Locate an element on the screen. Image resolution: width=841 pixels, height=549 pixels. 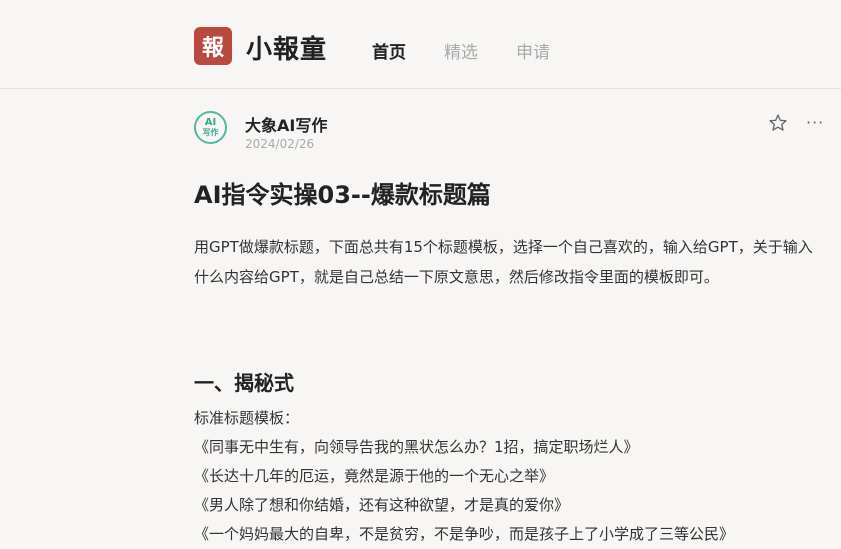
nav-home: 首页 is located at coordinates (389, 50).